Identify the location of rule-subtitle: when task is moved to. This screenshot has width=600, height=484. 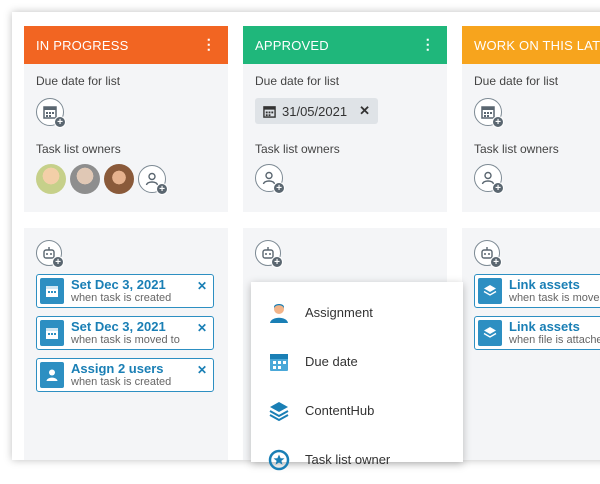
(125, 340).